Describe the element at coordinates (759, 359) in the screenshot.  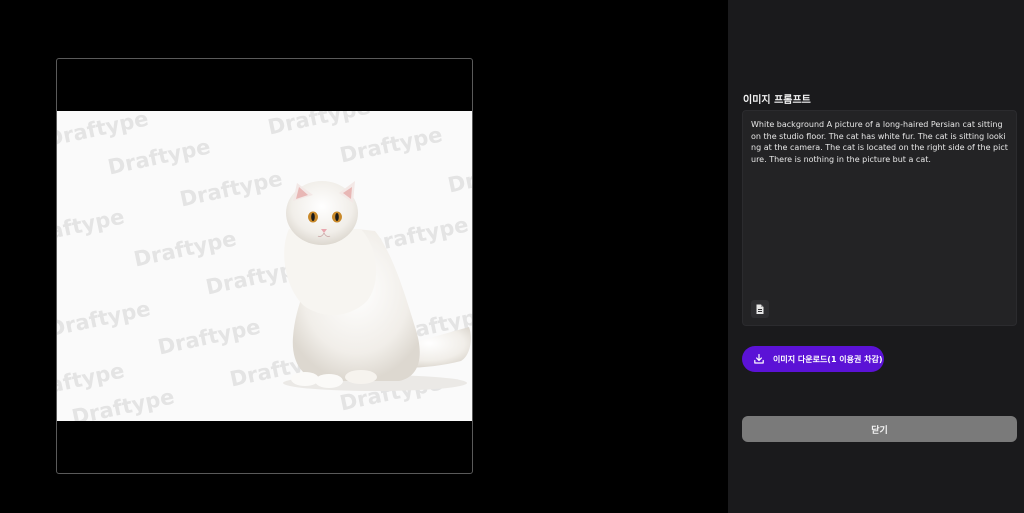
I see `download-icon` at that location.